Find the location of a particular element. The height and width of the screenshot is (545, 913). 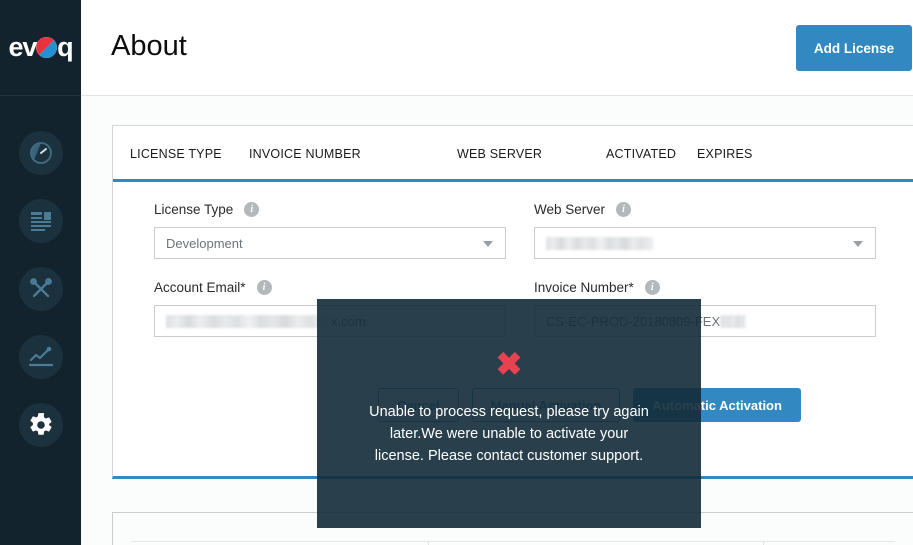

sidebar-item-analytics is located at coordinates (40, 357).